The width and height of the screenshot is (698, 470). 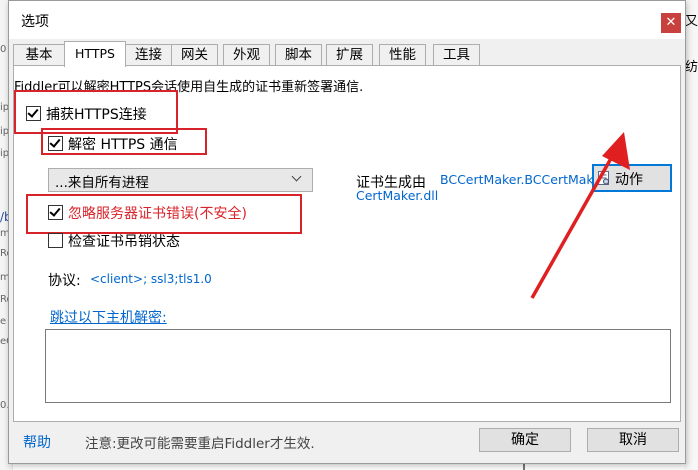 What do you see at coordinates (402, 55) in the screenshot?
I see `tab-performance: 性能` at bounding box center [402, 55].